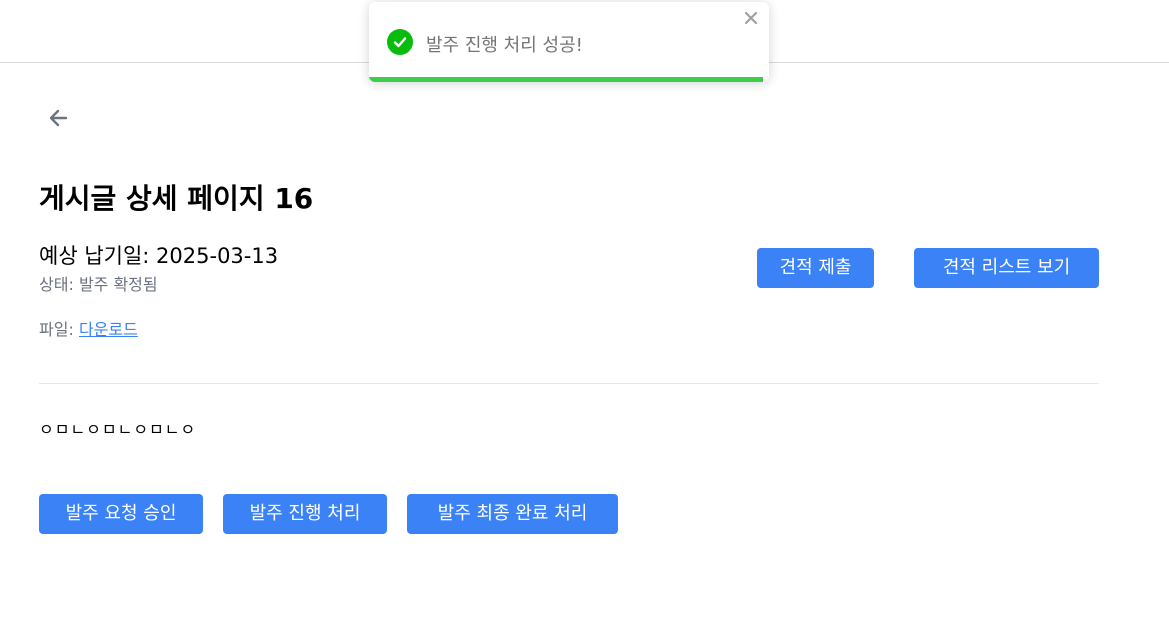 The height and width of the screenshot is (628, 1169). What do you see at coordinates (176, 198) in the screenshot?
I see `page-title: 게시글 상세 페이지 16` at bounding box center [176, 198].